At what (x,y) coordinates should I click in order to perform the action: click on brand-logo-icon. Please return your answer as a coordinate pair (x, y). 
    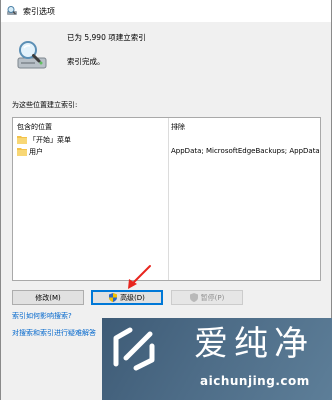
    Looking at the image, I should click on (134, 349).